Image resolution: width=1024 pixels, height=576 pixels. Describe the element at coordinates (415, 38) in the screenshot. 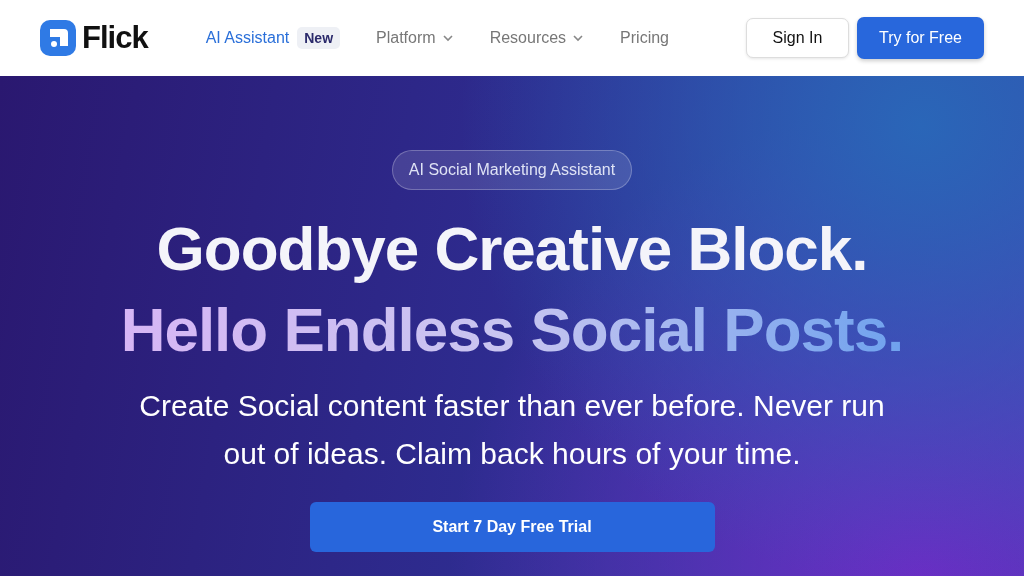

I see `nav-link: Platform` at that location.